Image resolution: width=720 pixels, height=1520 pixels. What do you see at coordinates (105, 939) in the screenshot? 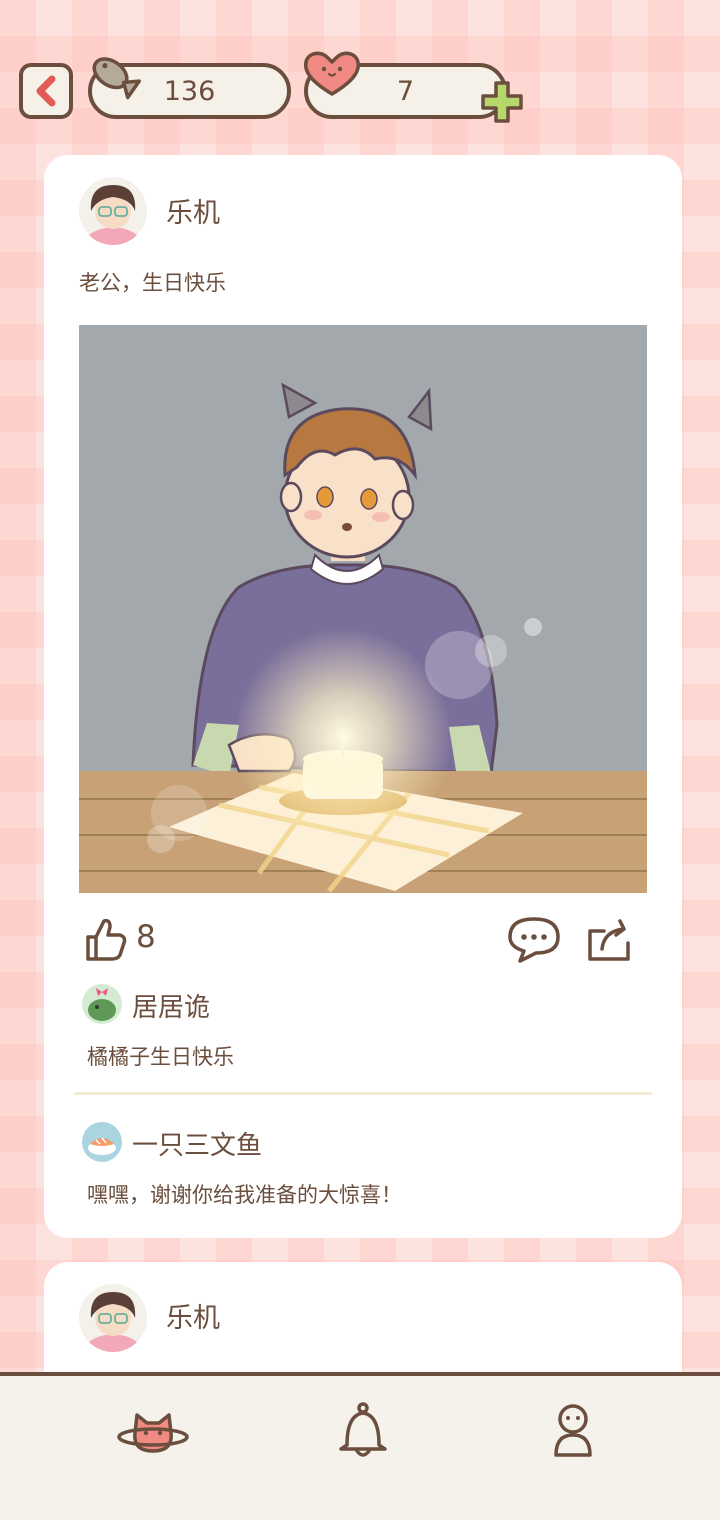
I see `like-icon` at bounding box center [105, 939].